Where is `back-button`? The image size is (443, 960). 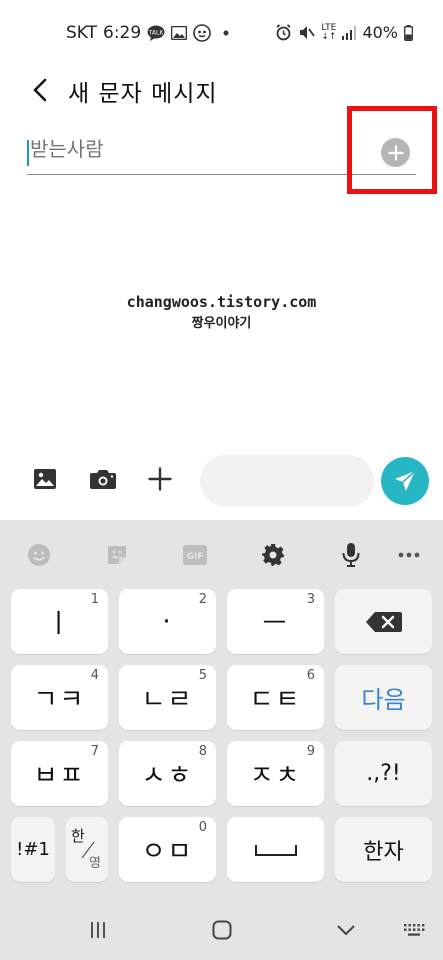
back-button is located at coordinates (40, 90).